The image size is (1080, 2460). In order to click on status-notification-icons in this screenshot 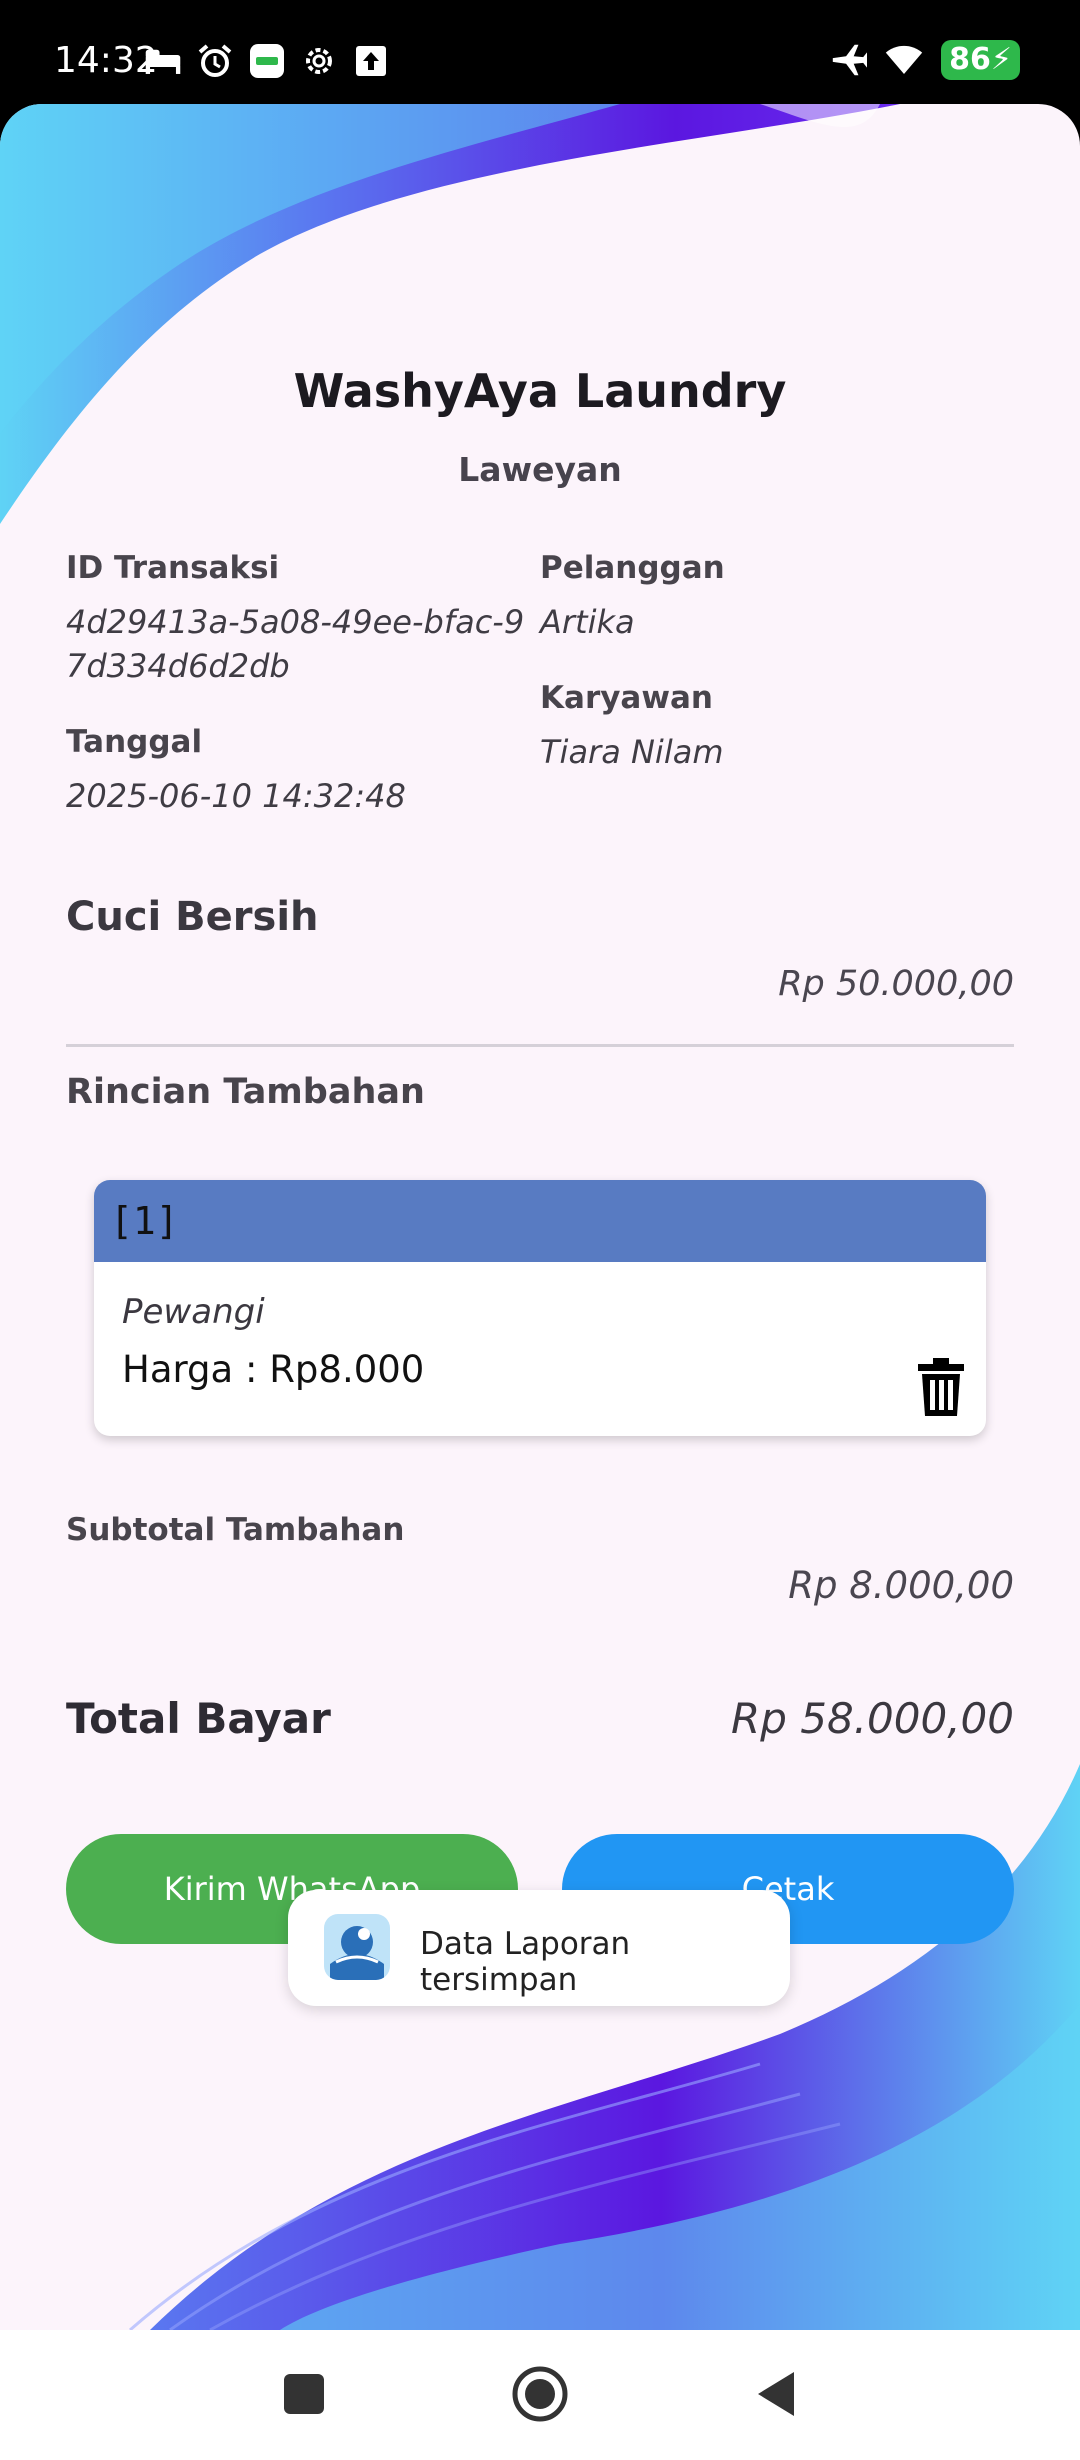, I will do `click(267, 61)`.